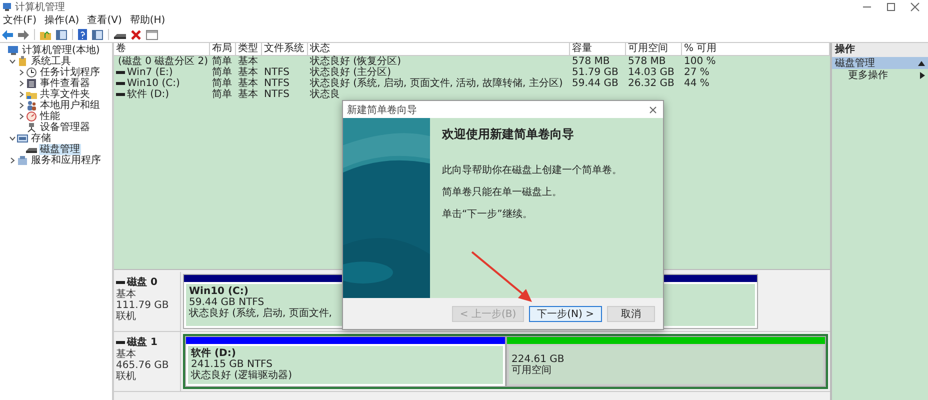 The width and height of the screenshot is (928, 400). What do you see at coordinates (502, 192) in the screenshot?
I see `wizard-text: 简单卷只能在单一磁盘上。` at bounding box center [502, 192].